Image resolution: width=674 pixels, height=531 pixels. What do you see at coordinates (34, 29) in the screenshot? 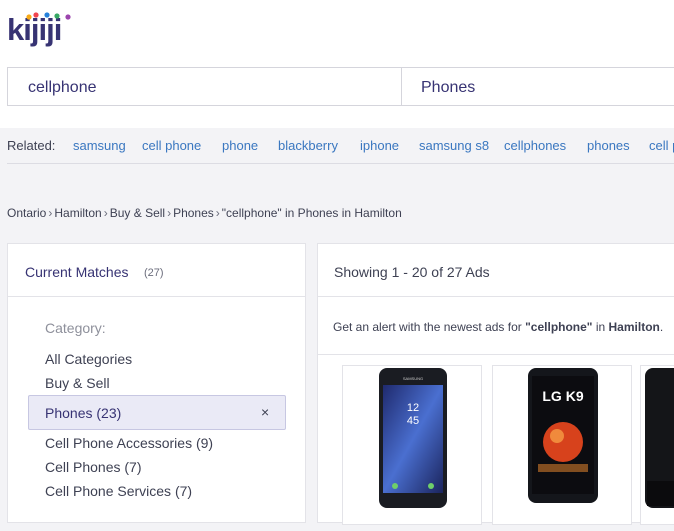
I see `svg-text: kijiji` at bounding box center [34, 29].